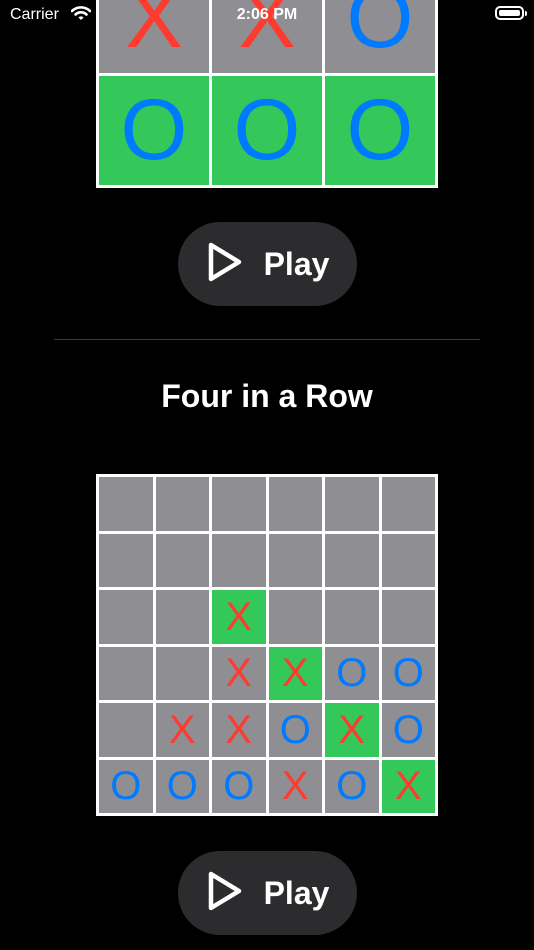 This screenshot has height=950, width=534. I want to click on four-in-a-row-title: Four in a Row, so click(267, 396).